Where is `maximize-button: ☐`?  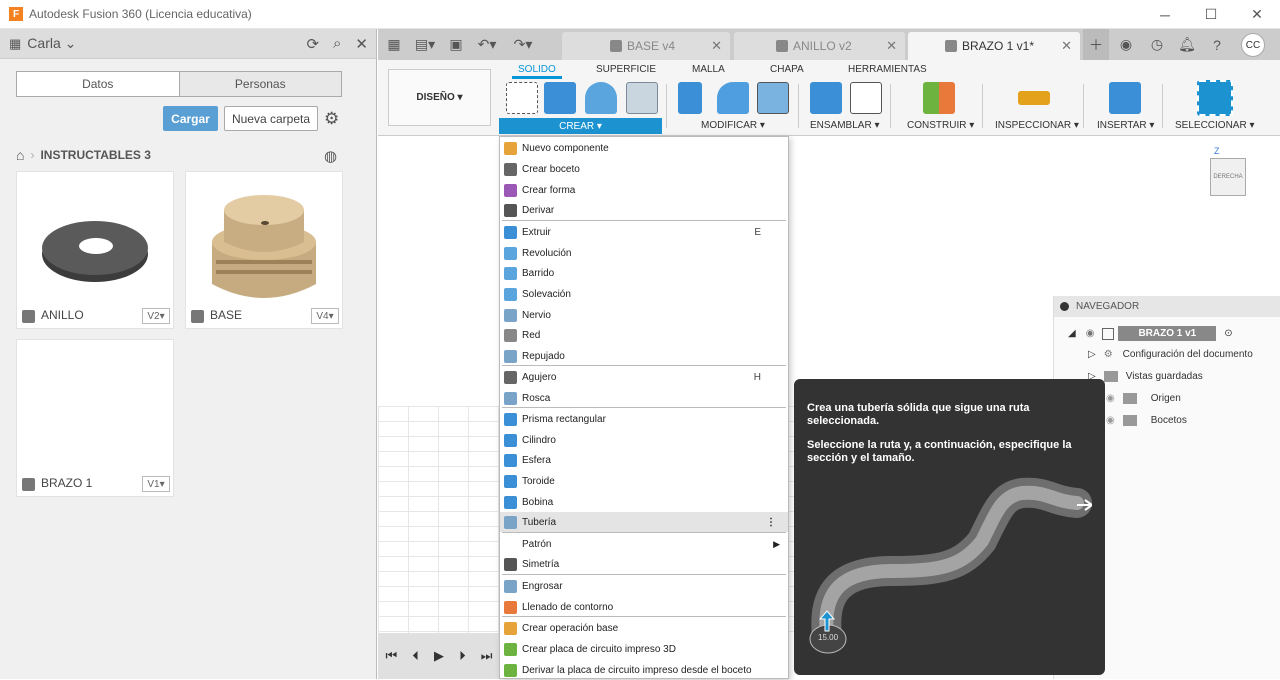 maximize-button: ☐ is located at coordinates (1211, 14).